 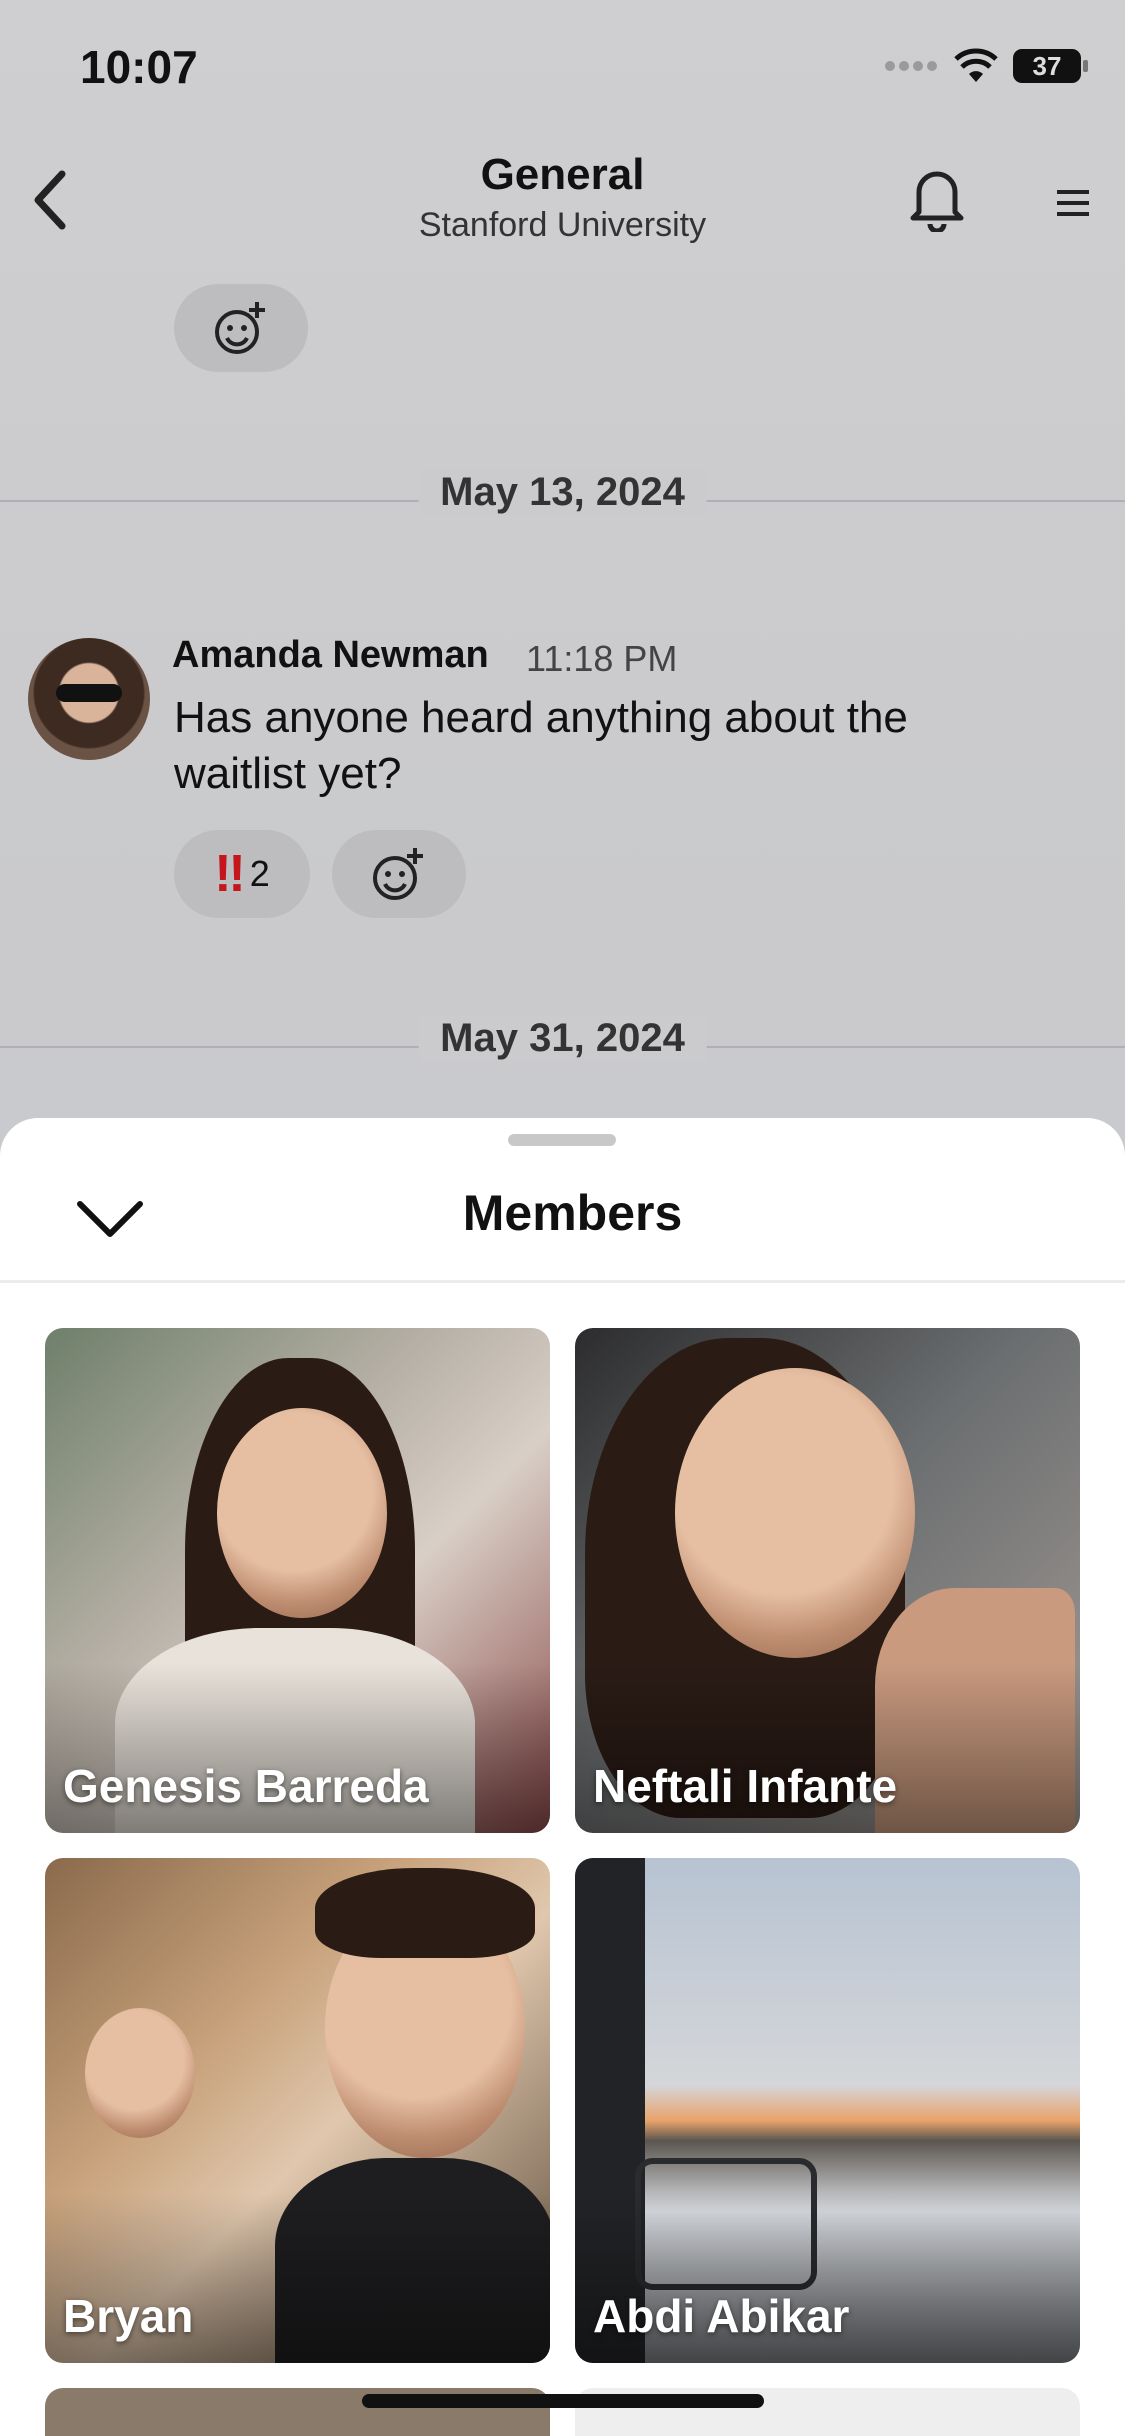 I want to click on date-separator: May 13, 2024, so click(x=562, y=500).